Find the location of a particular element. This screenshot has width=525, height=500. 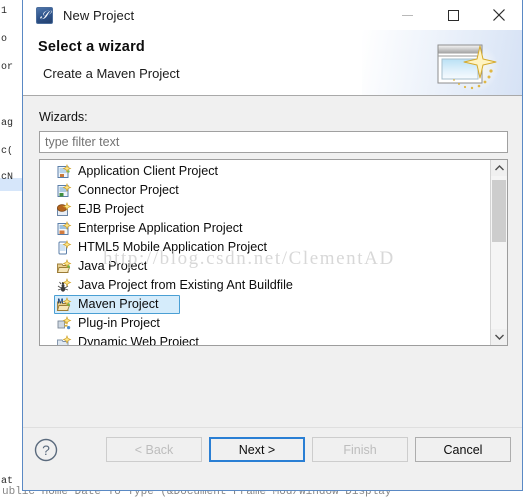

dialog-titlebar: New Project is located at coordinates (272, 15).